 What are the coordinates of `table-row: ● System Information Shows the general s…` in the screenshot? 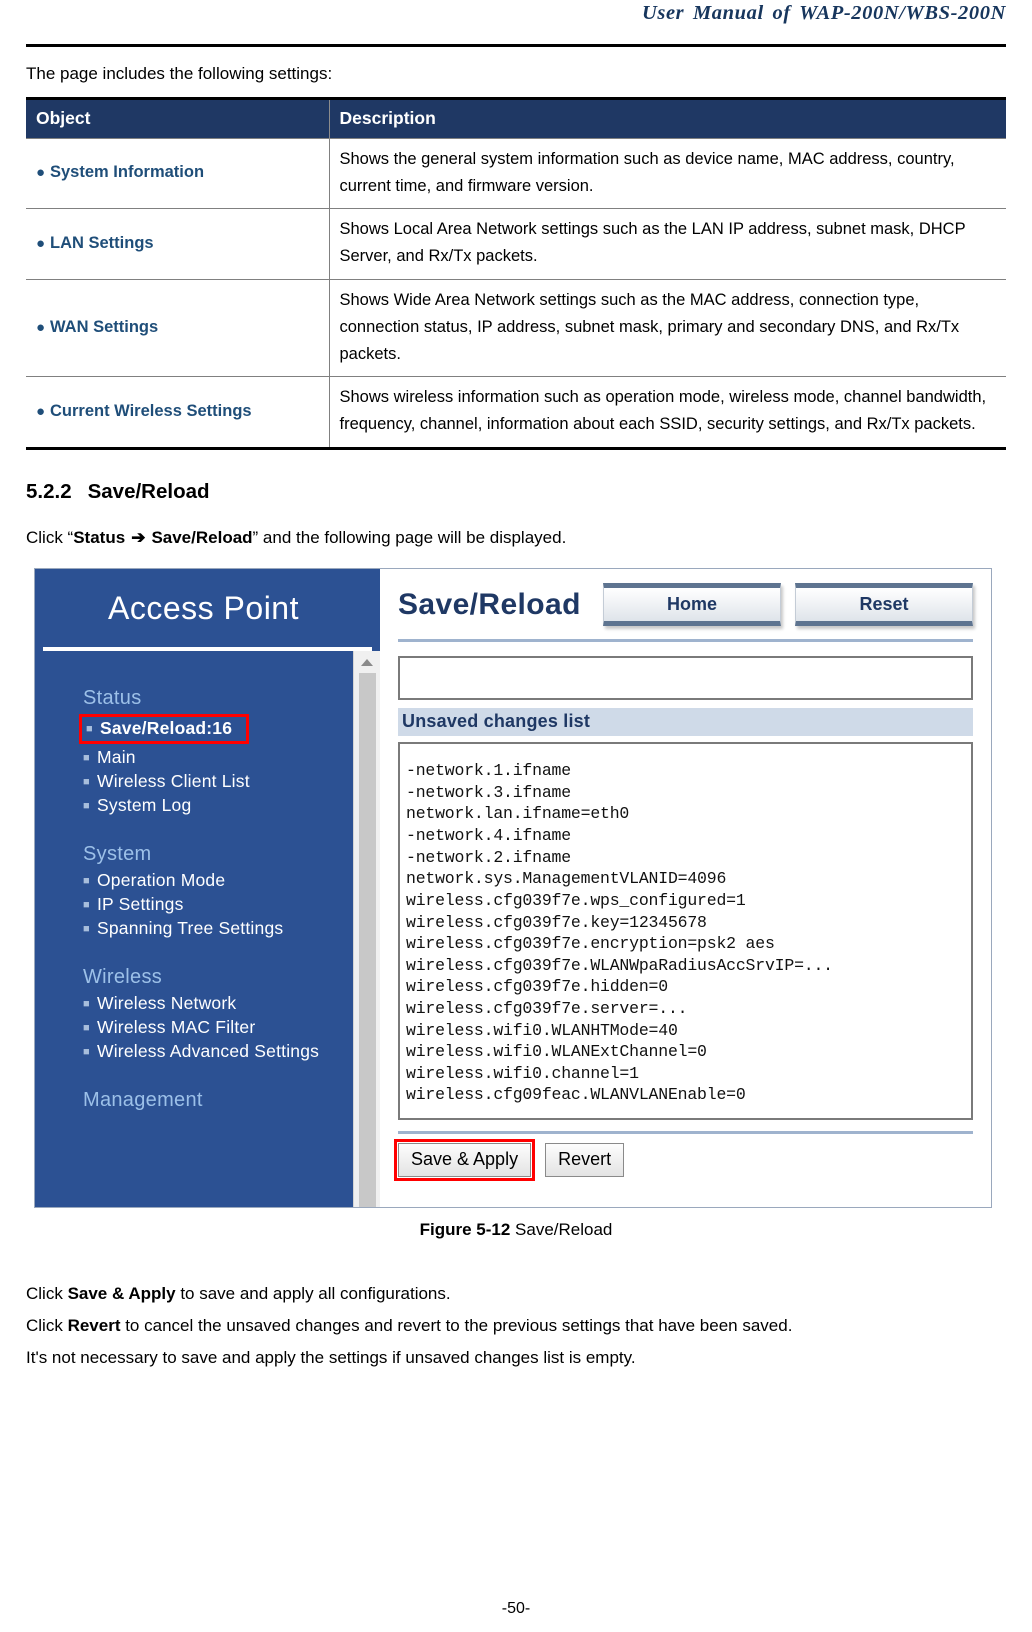 It's located at (516, 173).